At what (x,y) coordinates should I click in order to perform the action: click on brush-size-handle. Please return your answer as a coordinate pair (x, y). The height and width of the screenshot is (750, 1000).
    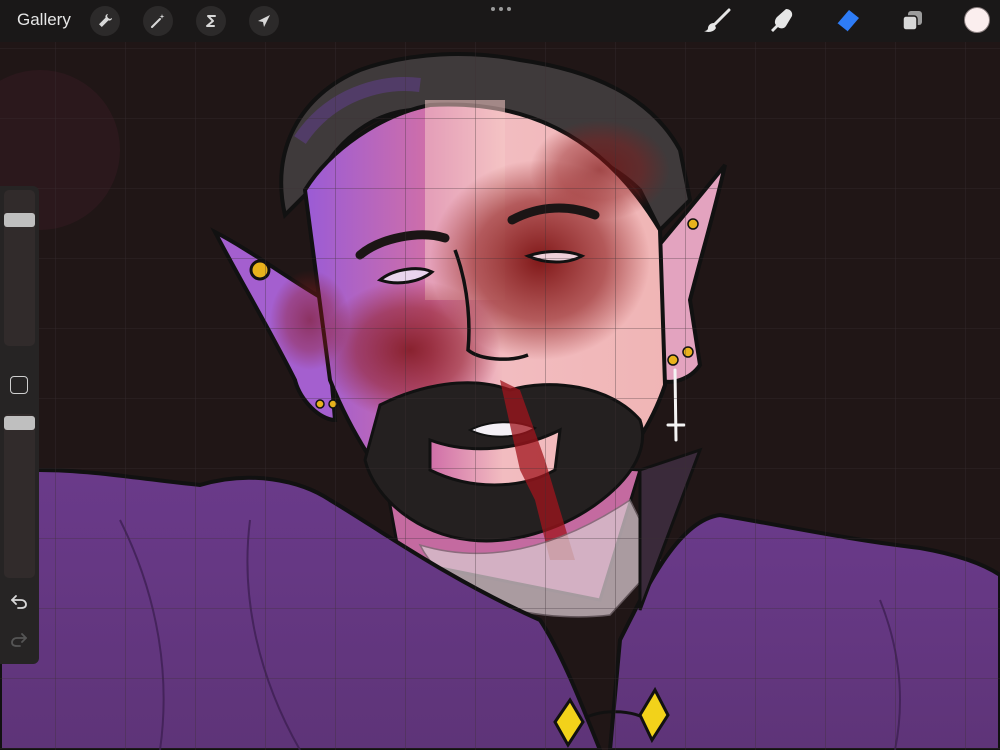
    Looking at the image, I should click on (19, 219).